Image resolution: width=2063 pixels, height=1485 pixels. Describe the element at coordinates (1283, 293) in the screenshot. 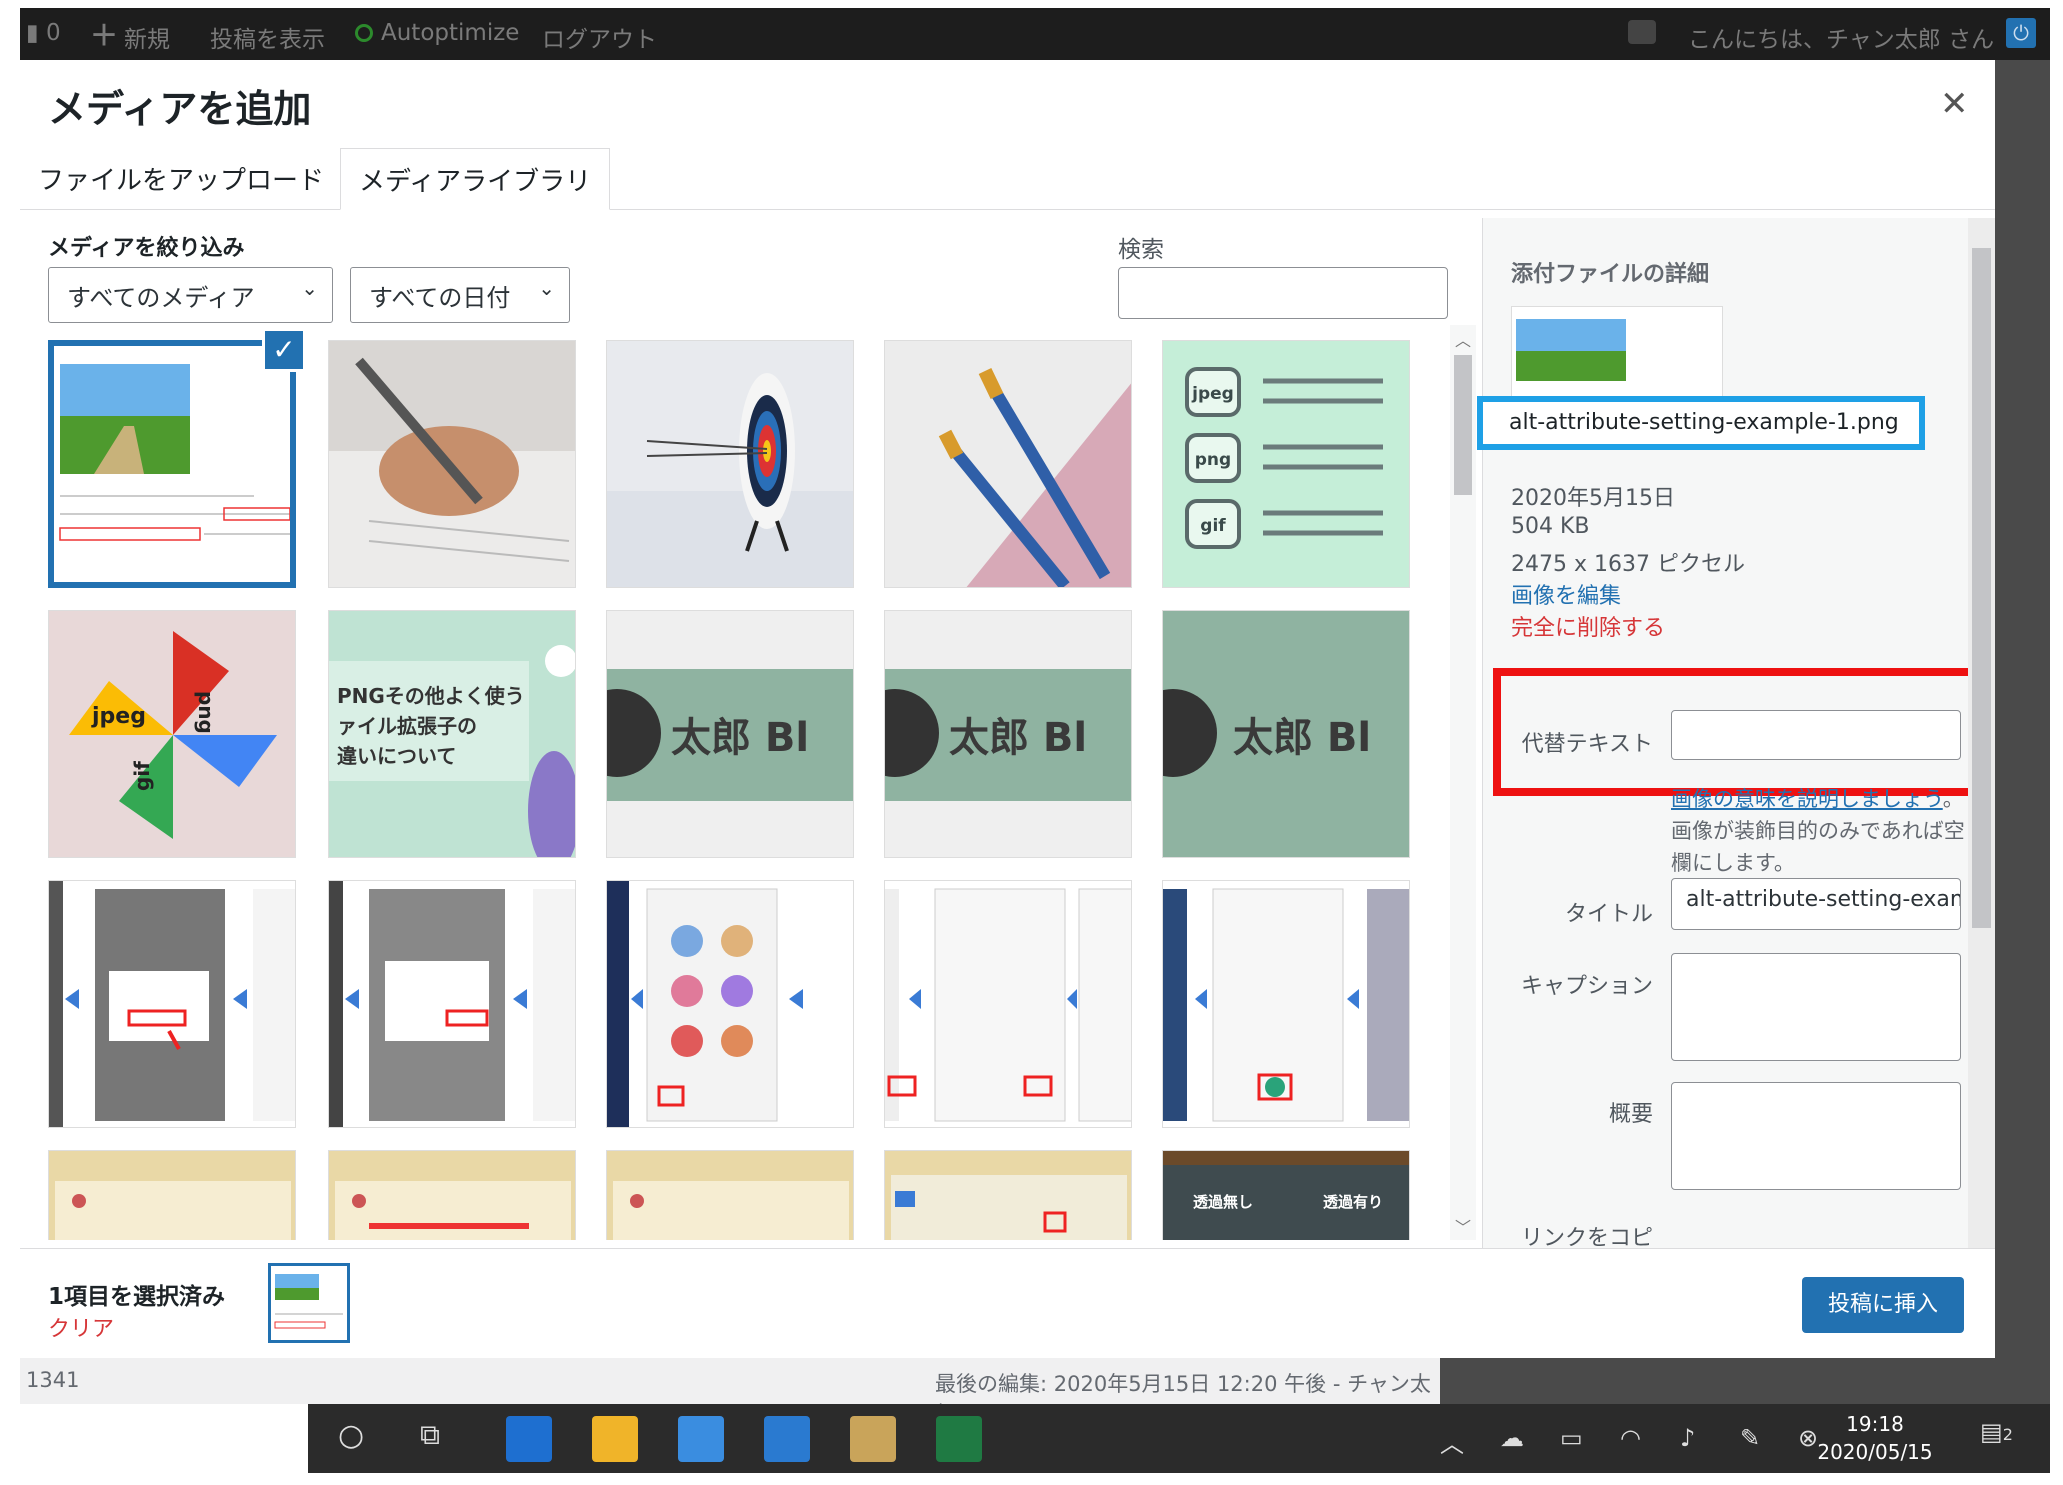

I see `search-input` at that location.